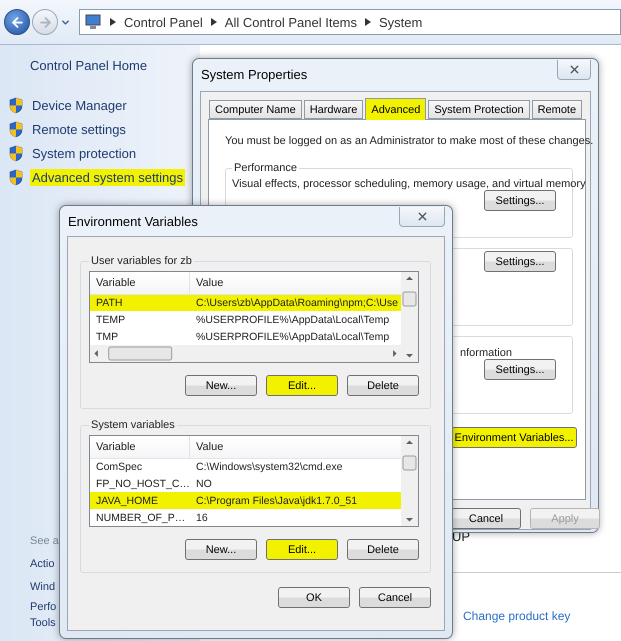 The height and width of the screenshot is (641, 621). I want to click on sidebar-link: Wind, so click(43, 587).